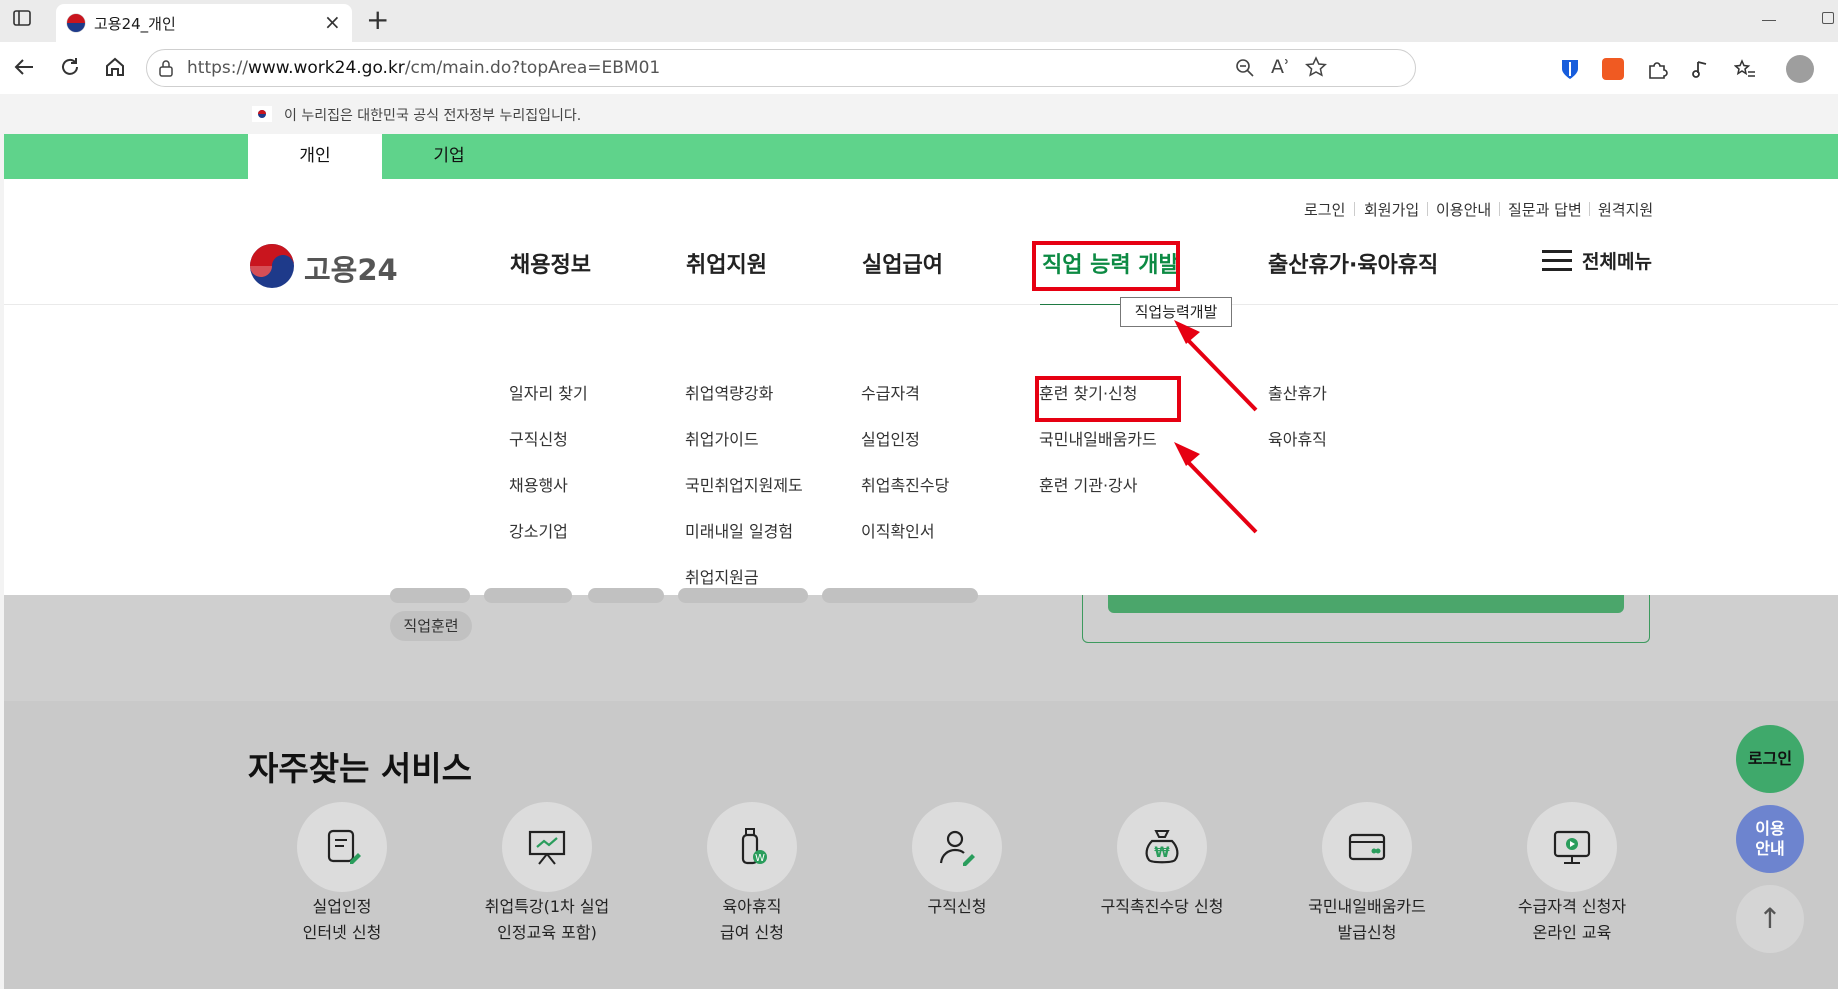 Image resolution: width=1838 pixels, height=989 pixels. What do you see at coordinates (431, 626) in the screenshot?
I see `keyword-chip-vocational: 직업훈련` at bounding box center [431, 626].